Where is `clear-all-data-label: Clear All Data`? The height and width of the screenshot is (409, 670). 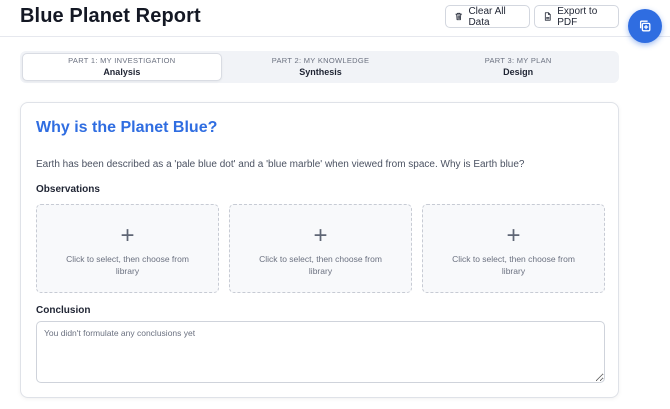
clear-all-data-label: Clear All Data is located at coordinates (487, 16).